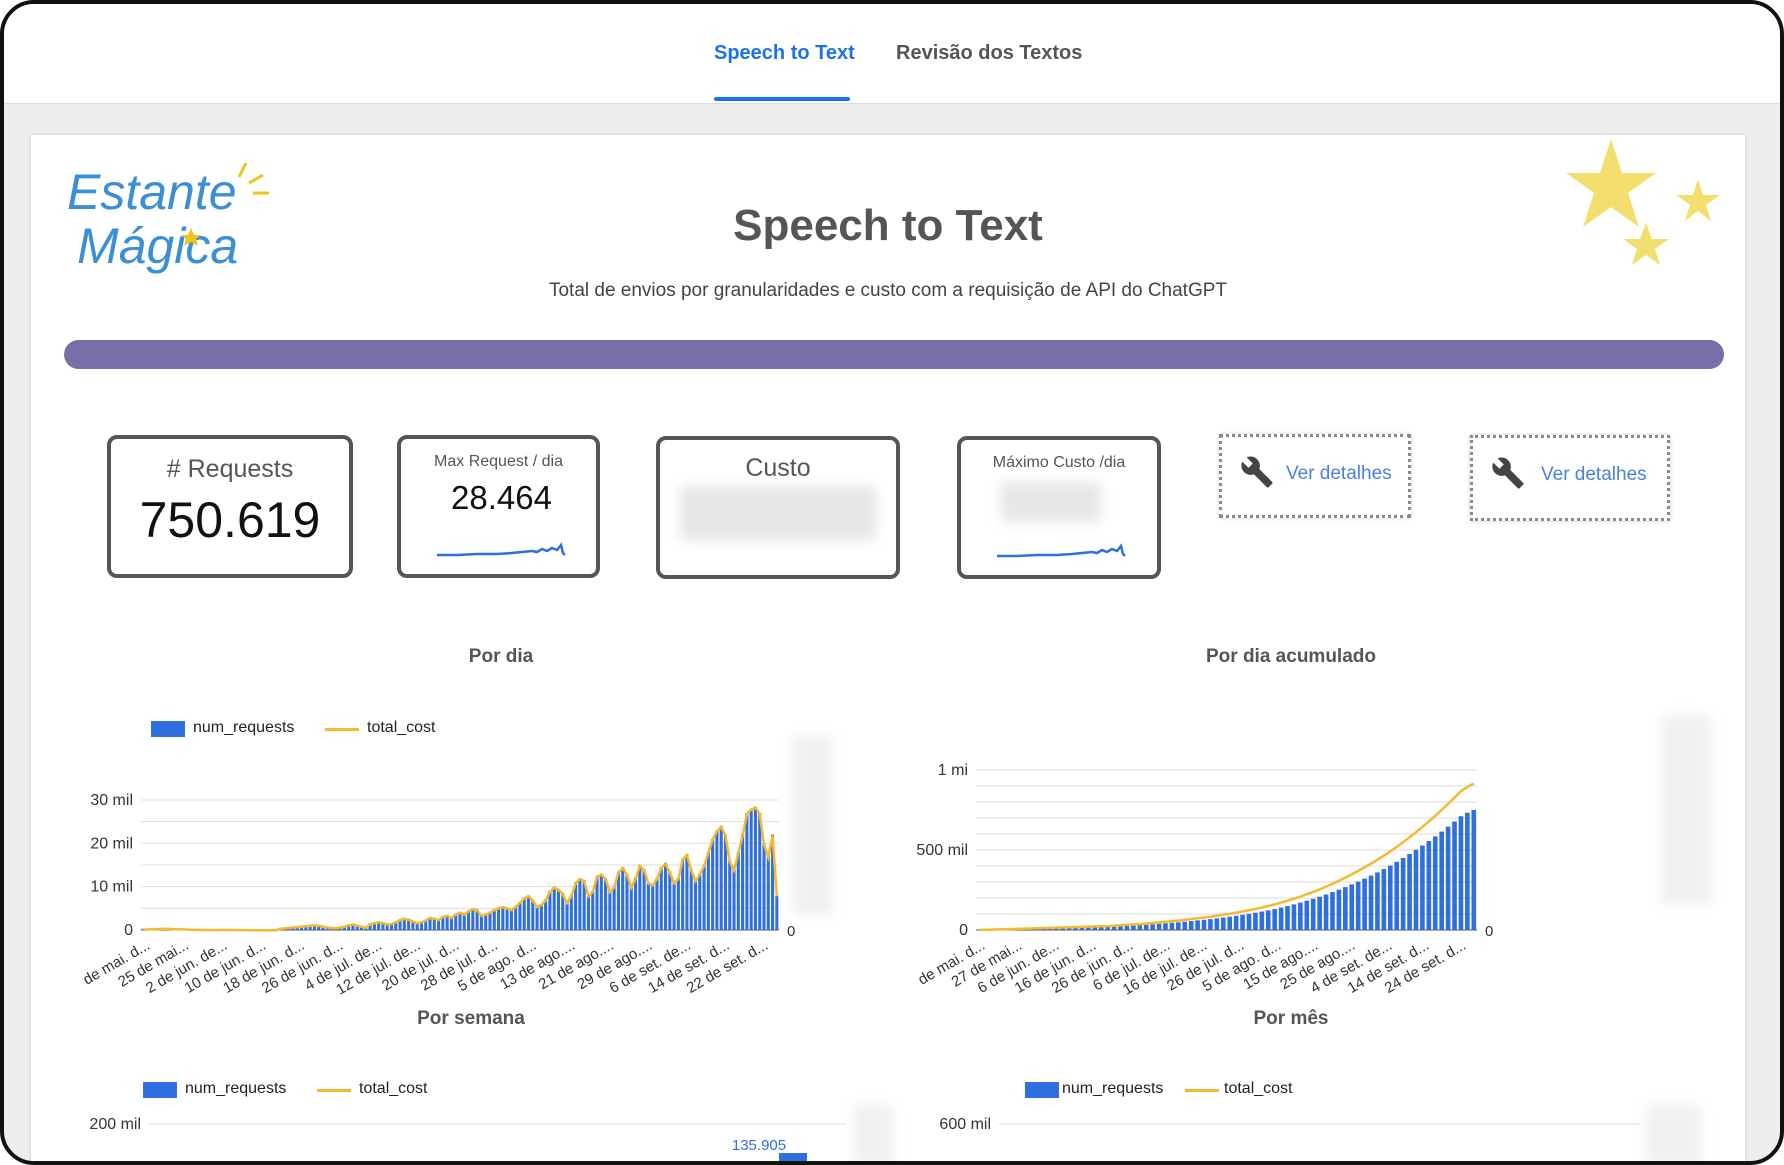 This screenshot has height=1165, width=1784. What do you see at coordinates (1291, 1018) in the screenshot?
I see `chart-por-mes-title: Por mês` at bounding box center [1291, 1018].